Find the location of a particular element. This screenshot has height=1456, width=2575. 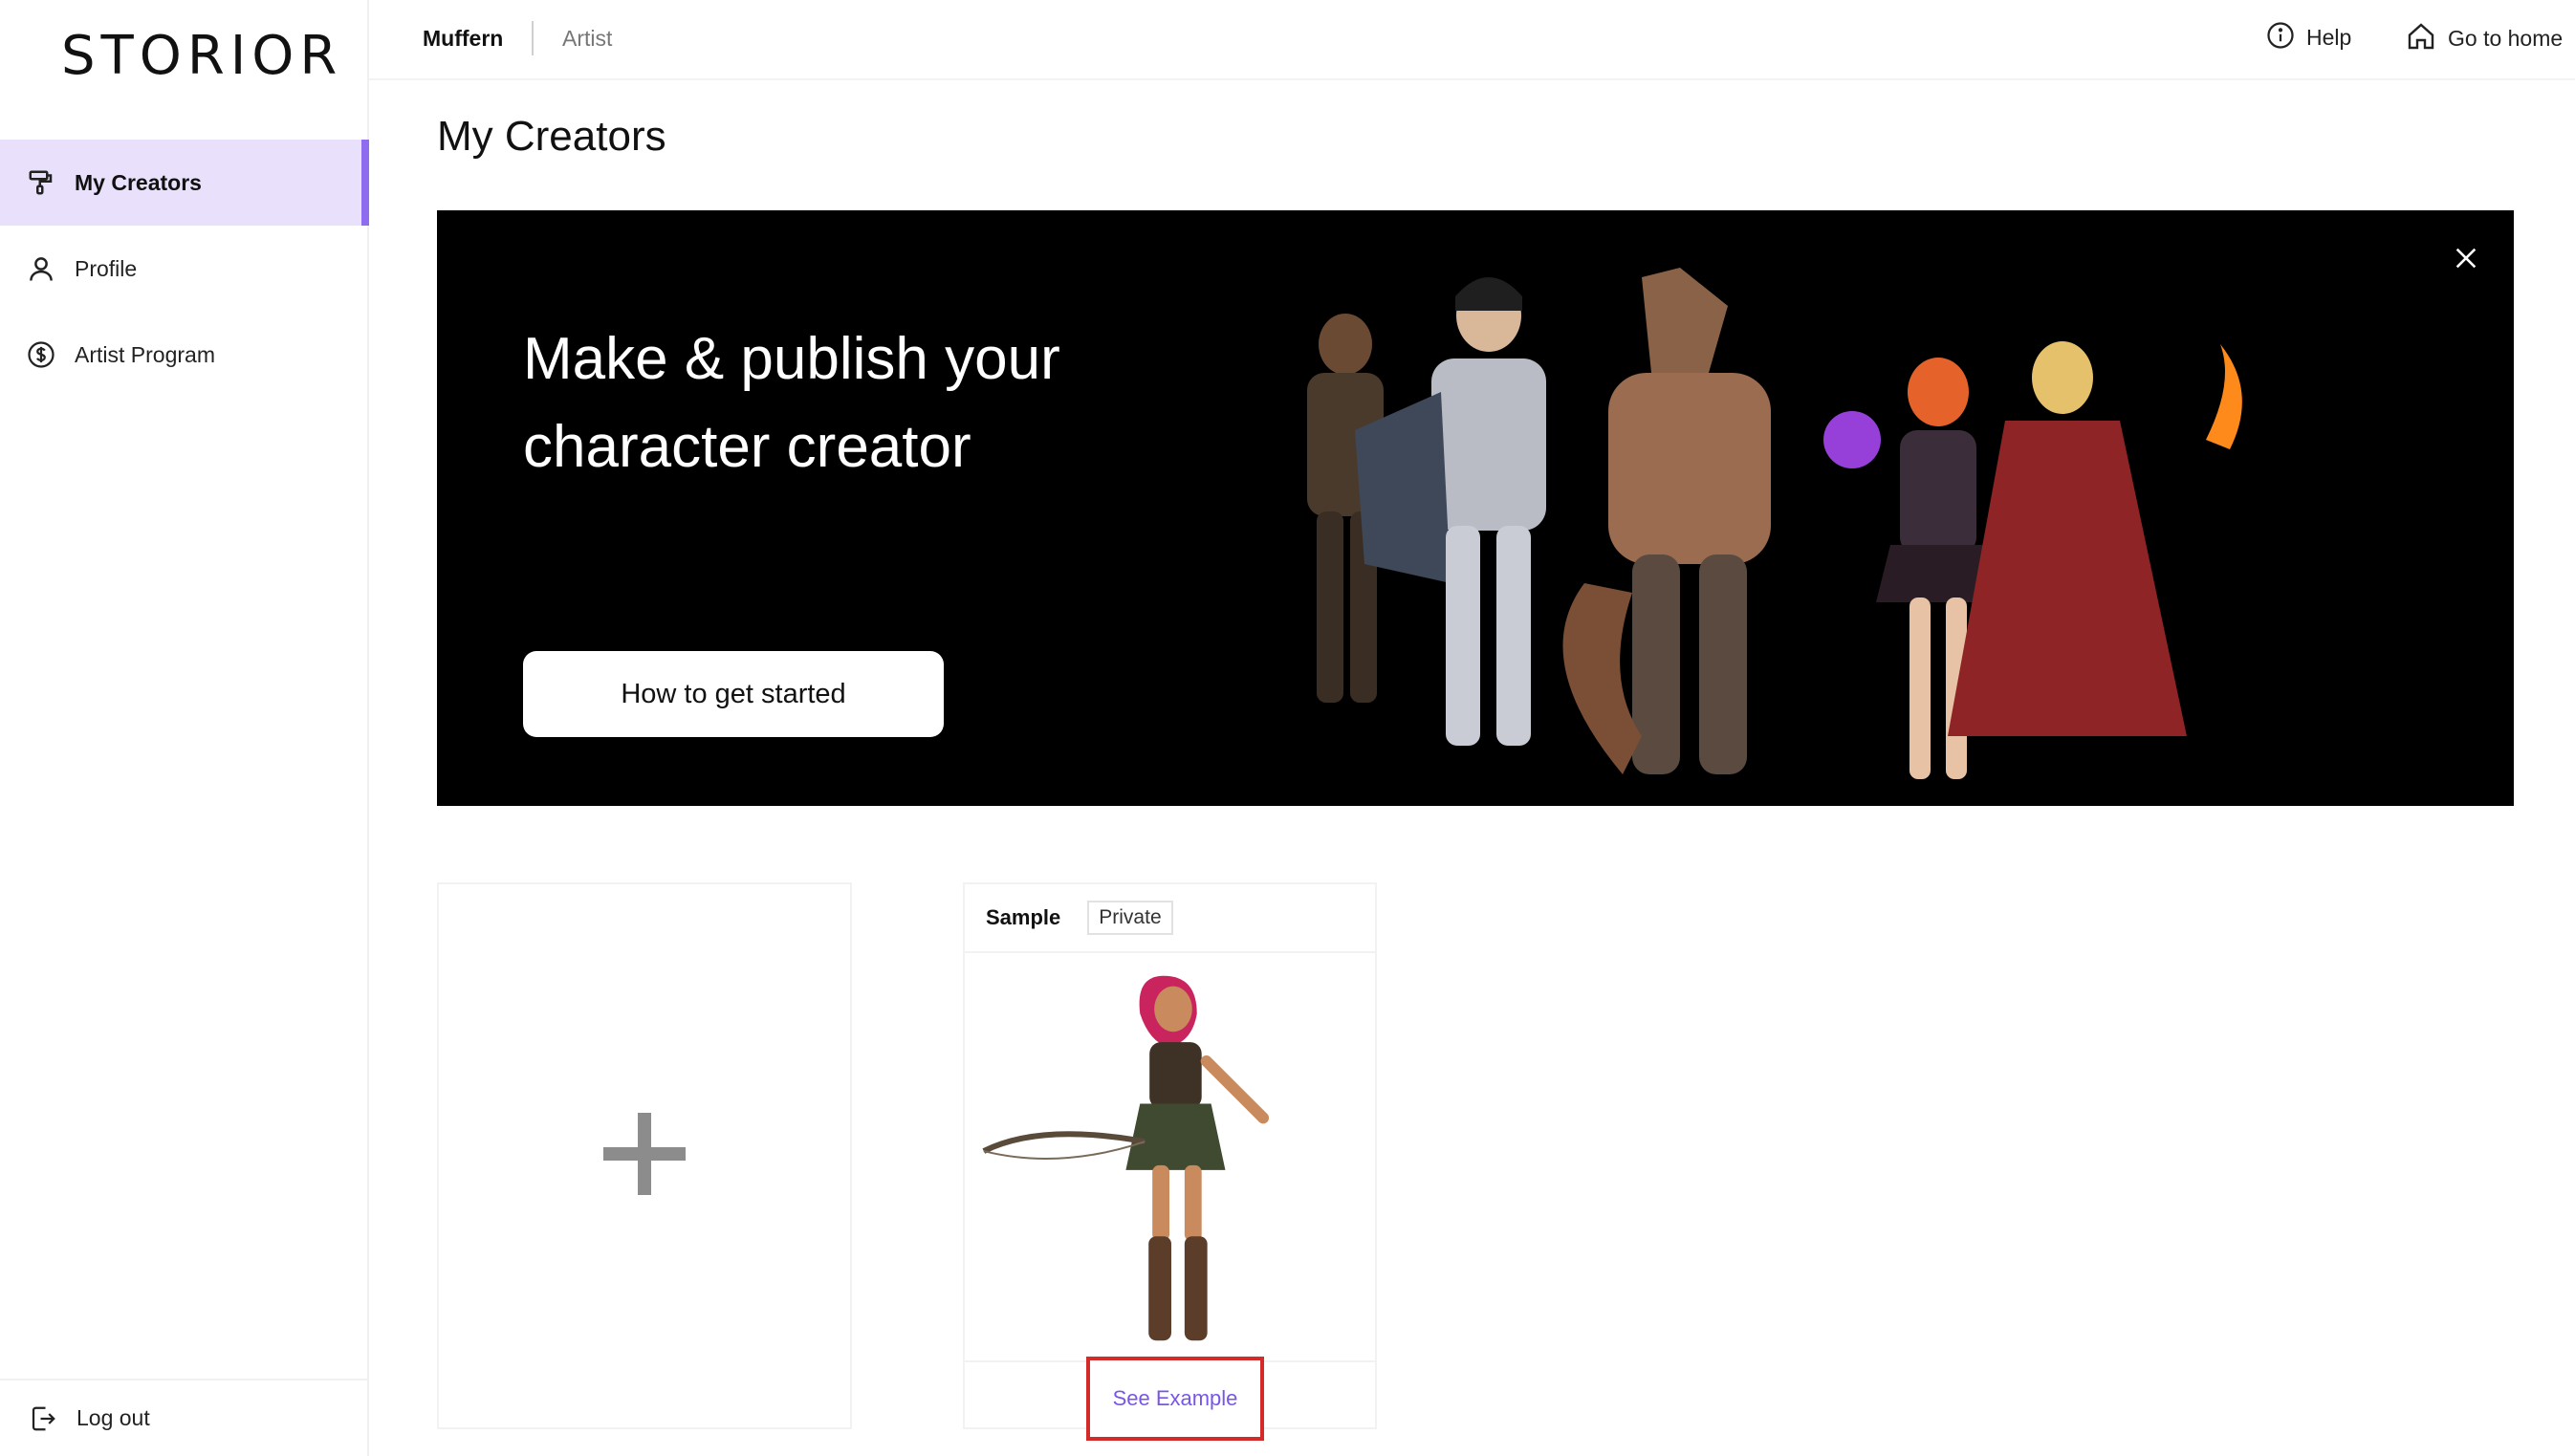

plus-icon is located at coordinates (644, 1156).